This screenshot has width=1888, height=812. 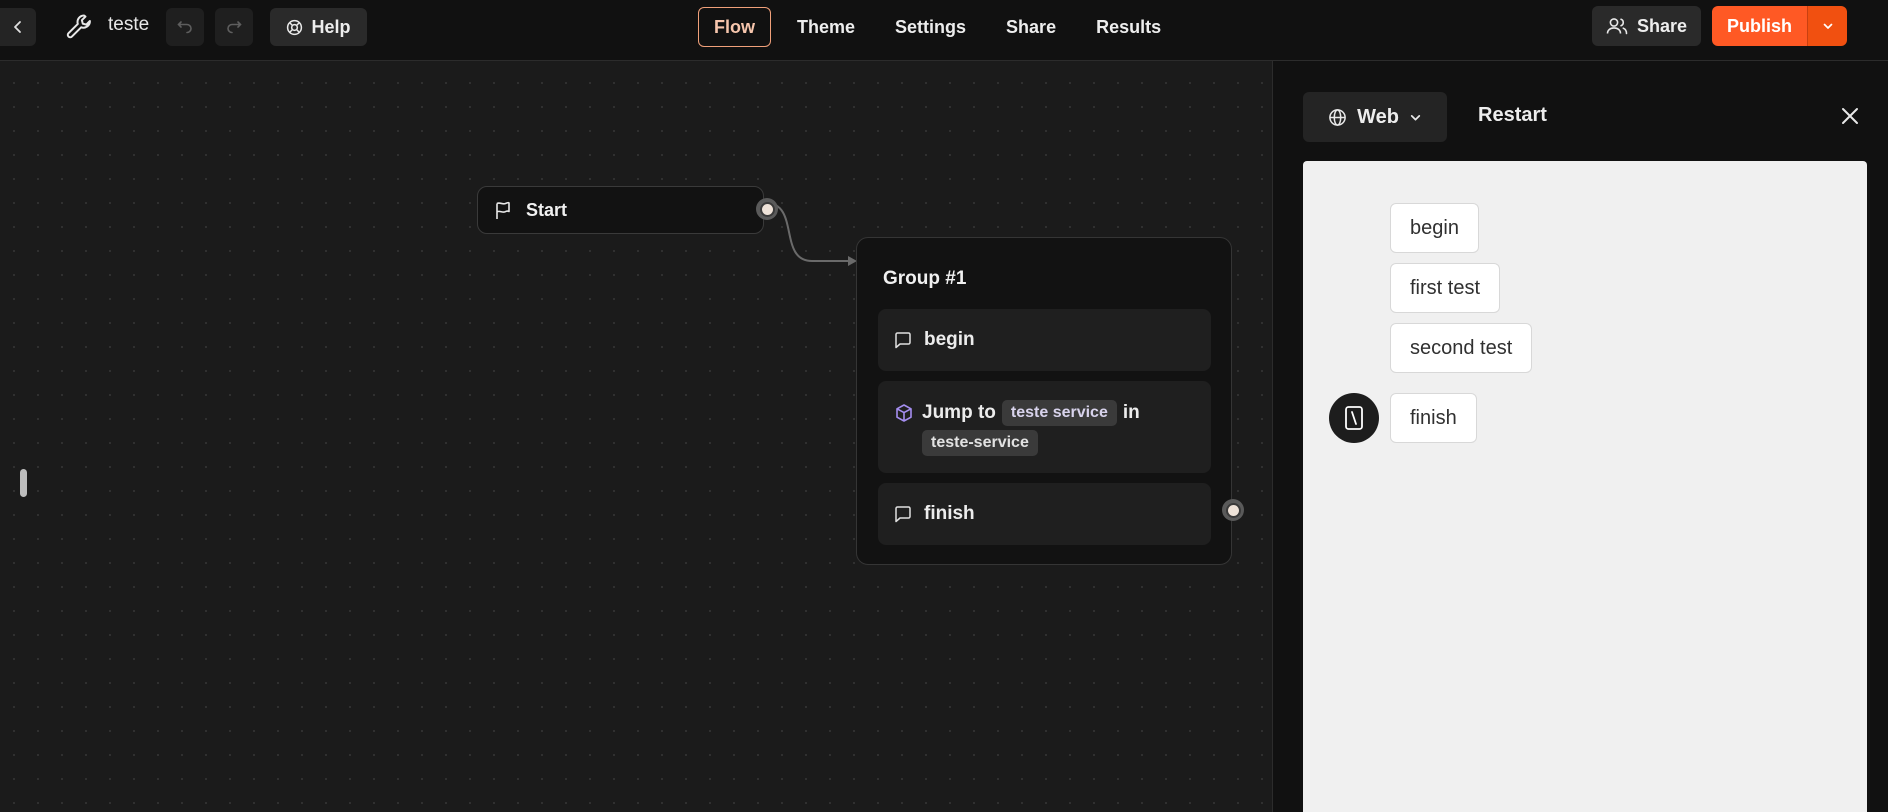 What do you see at coordinates (1617, 26) in the screenshot?
I see `users-icon` at bounding box center [1617, 26].